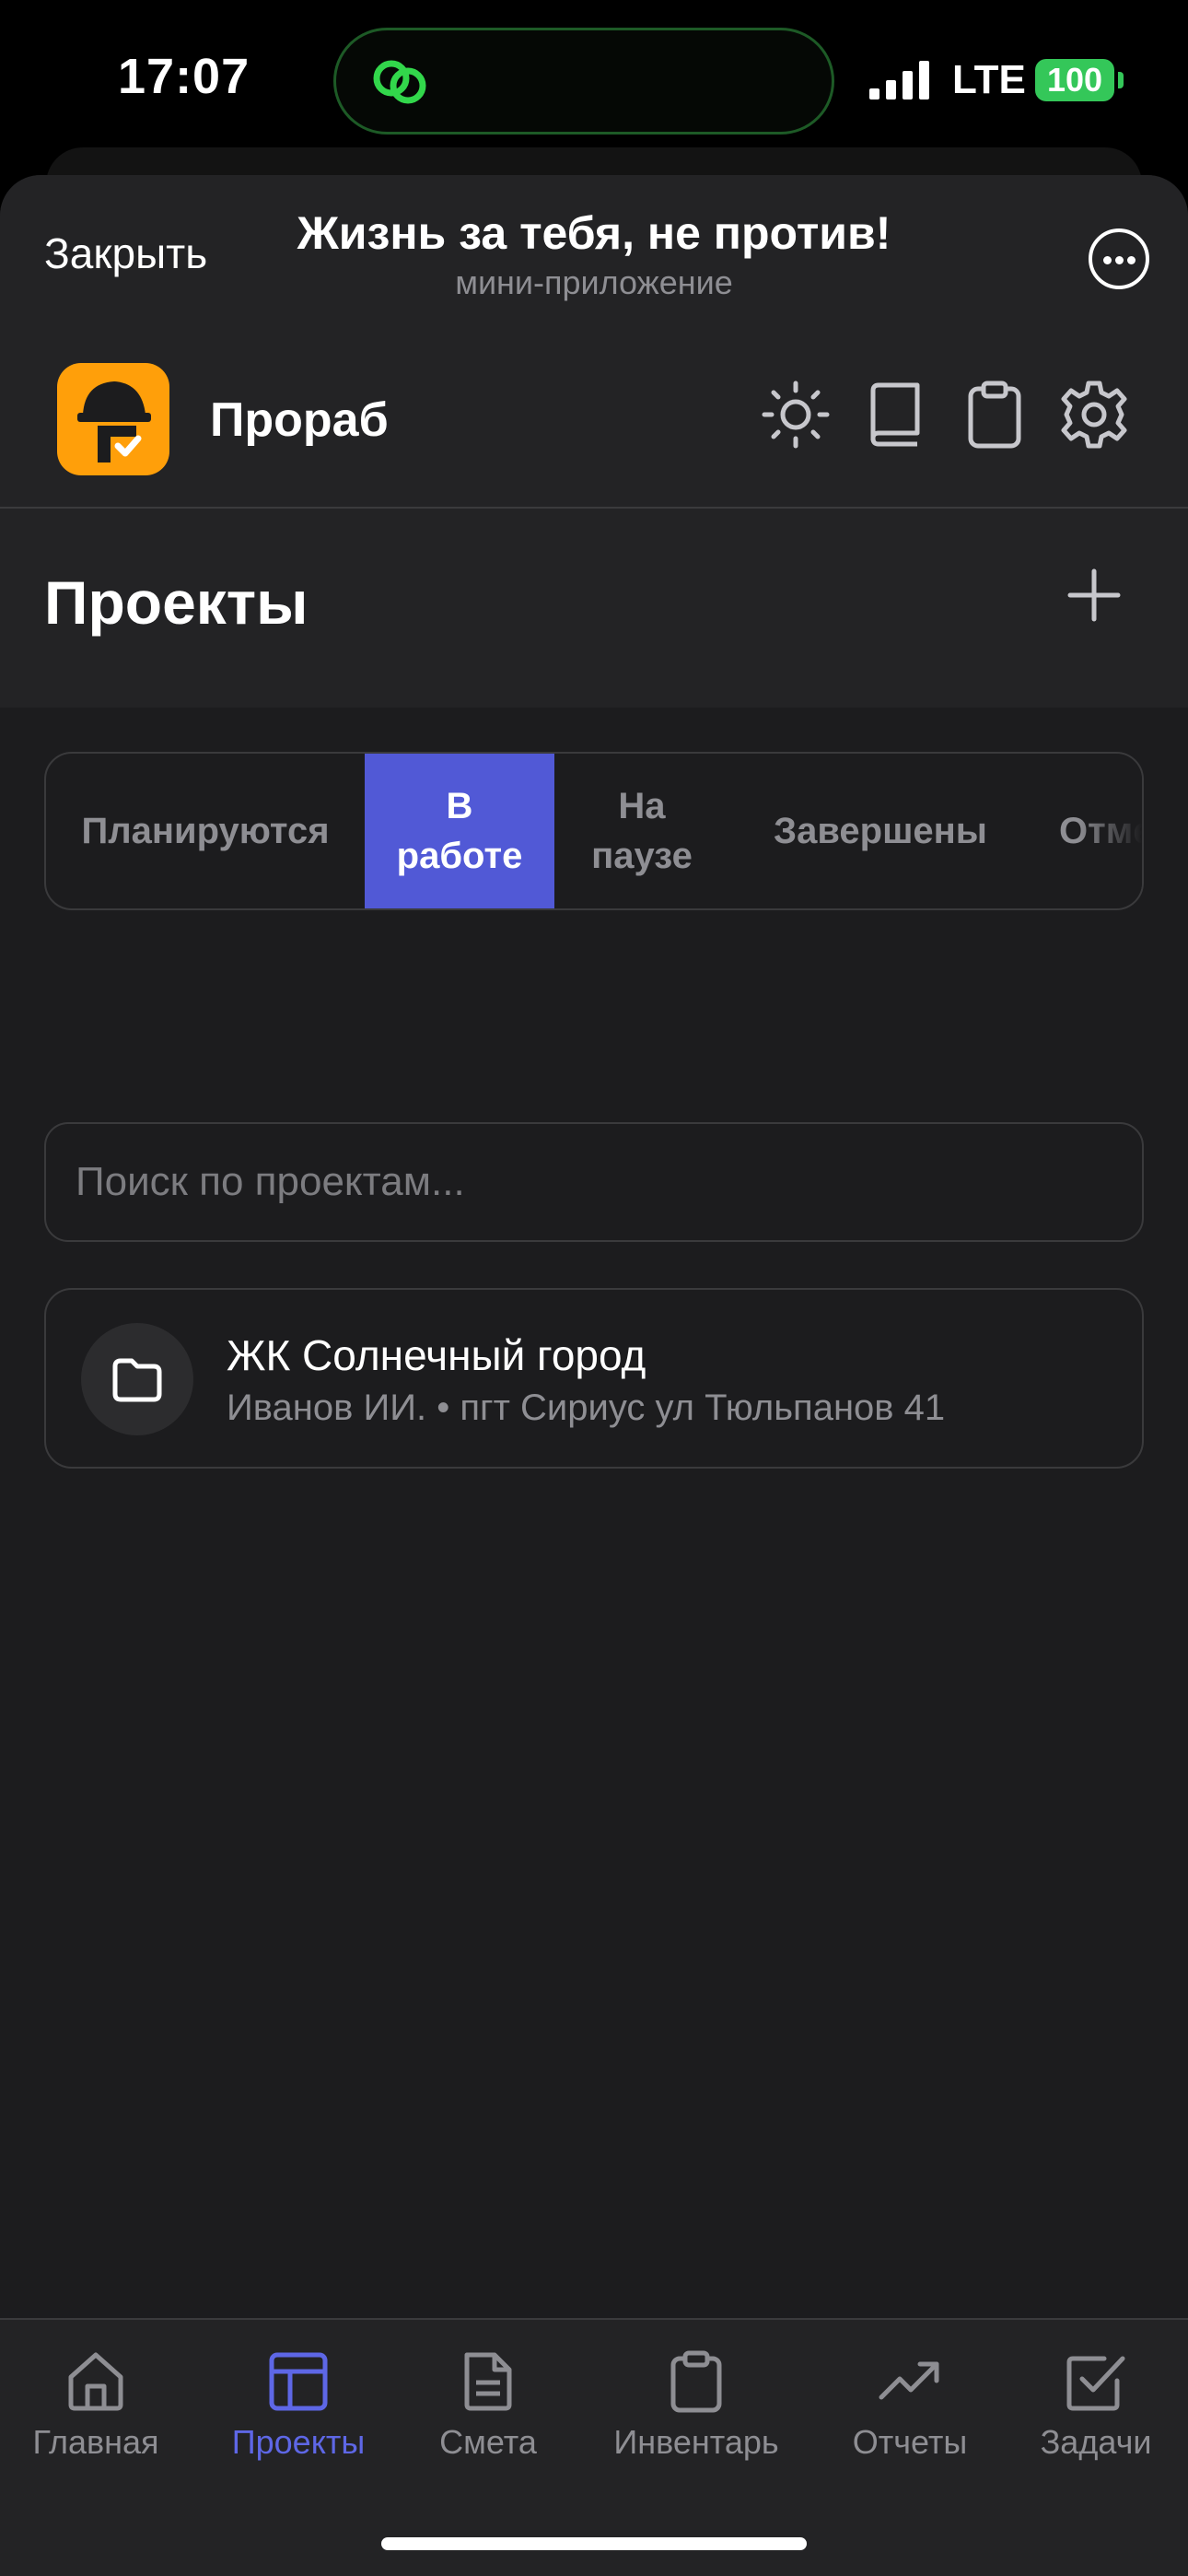  Describe the element at coordinates (880, 831) in the screenshot. I see `tab-completed: Завершены` at that location.